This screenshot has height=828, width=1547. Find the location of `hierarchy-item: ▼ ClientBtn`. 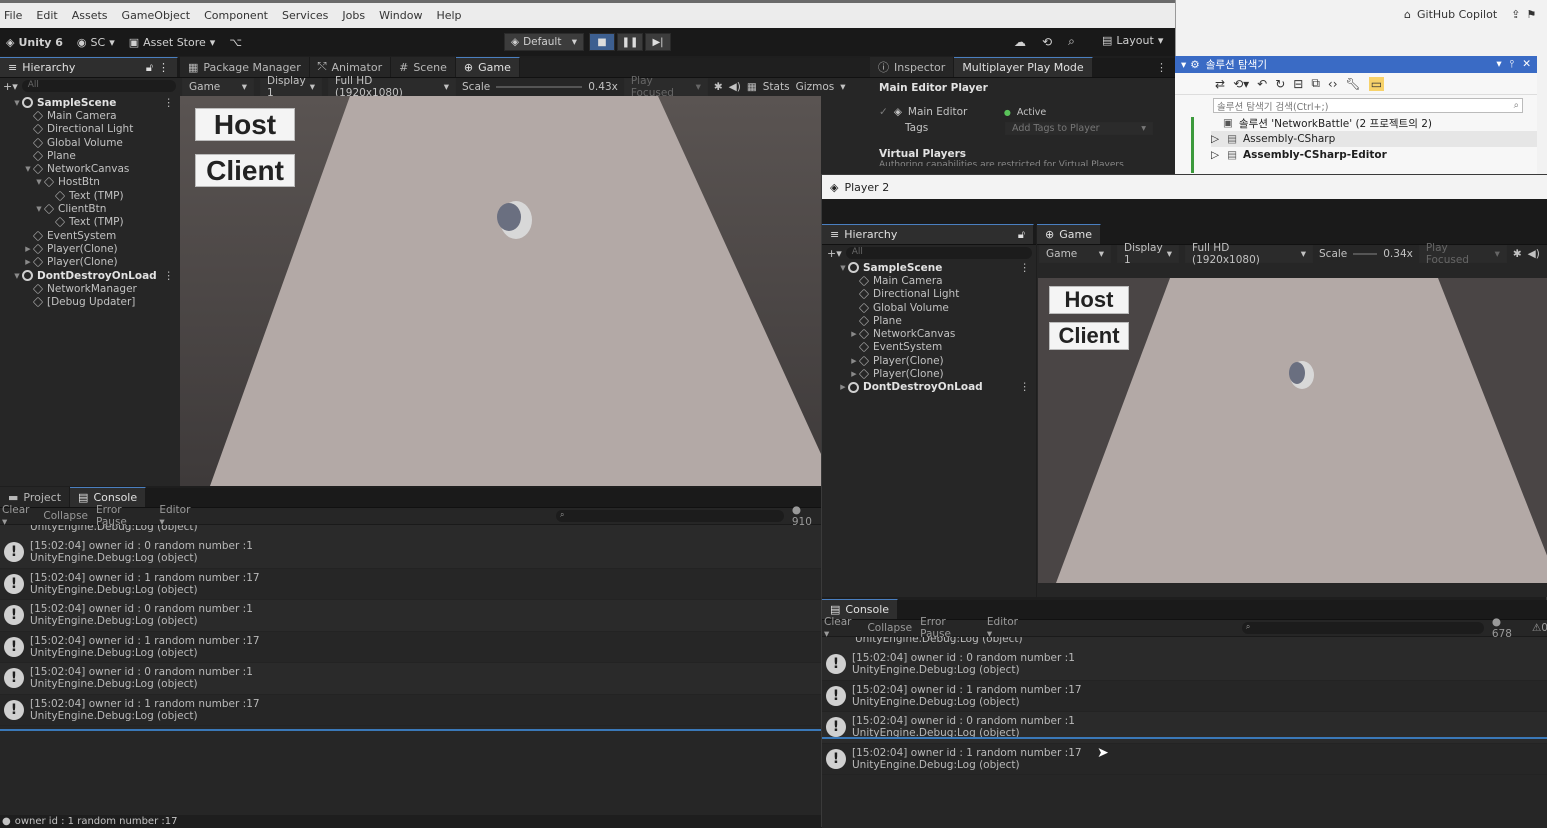

hierarchy-item: ▼ ClientBtn is located at coordinates (90, 208).